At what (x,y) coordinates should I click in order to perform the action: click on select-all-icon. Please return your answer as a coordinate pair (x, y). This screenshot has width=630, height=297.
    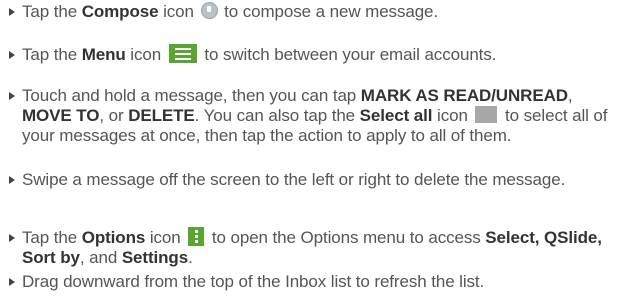
    Looking at the image, I should click on (486, 115).